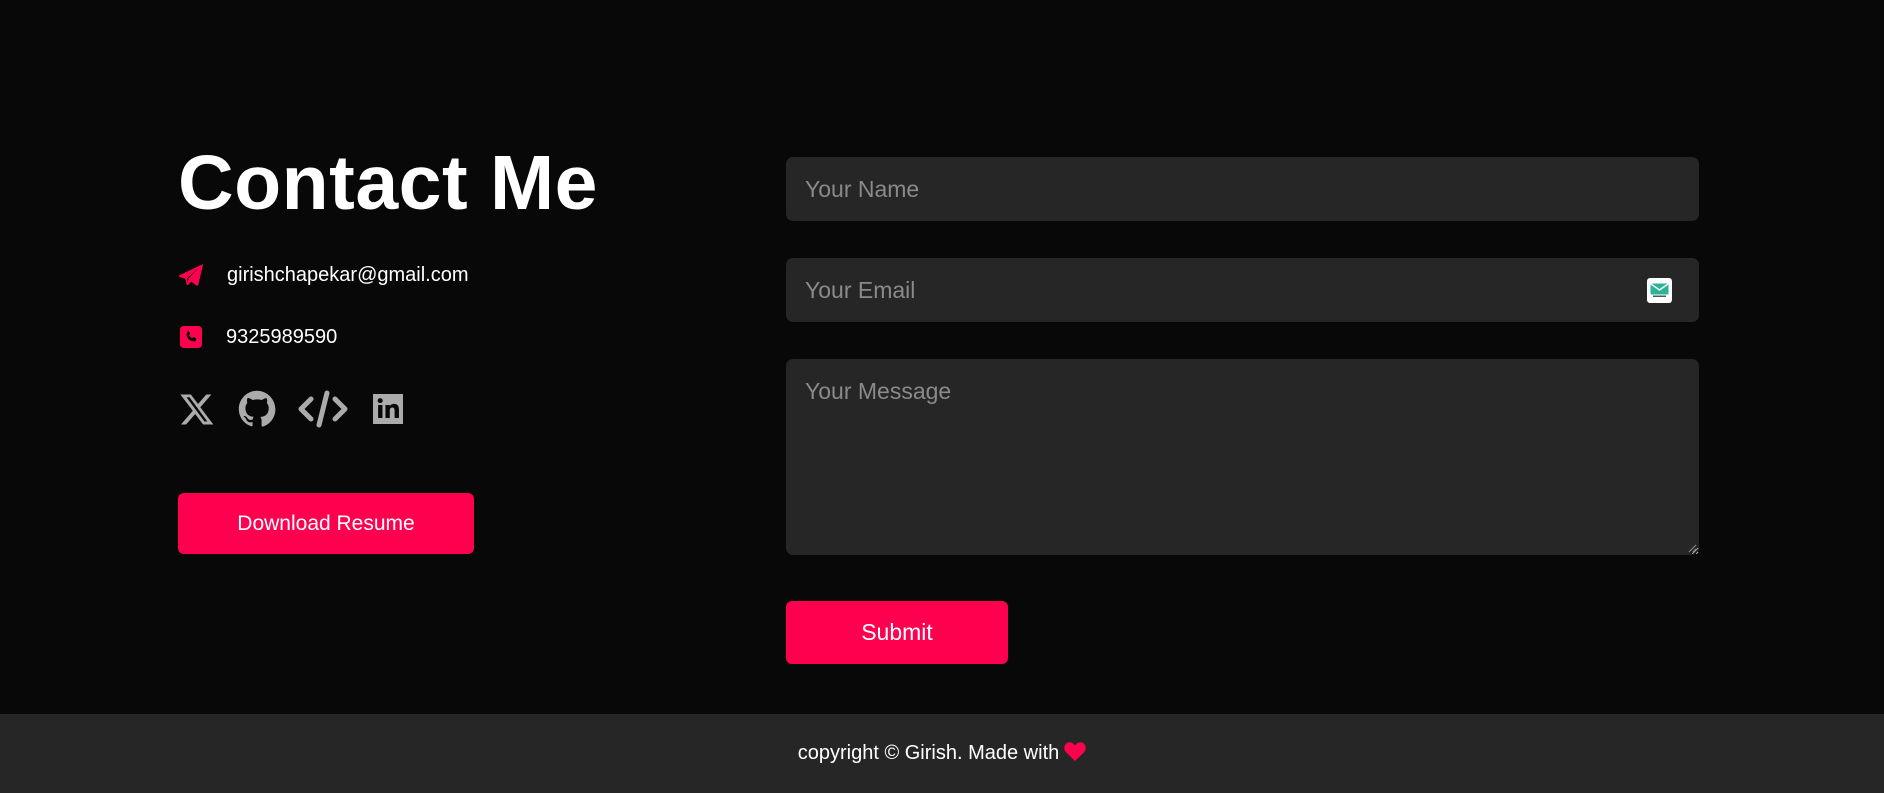  I want to click on x-twitter-link, so click(197, 409).